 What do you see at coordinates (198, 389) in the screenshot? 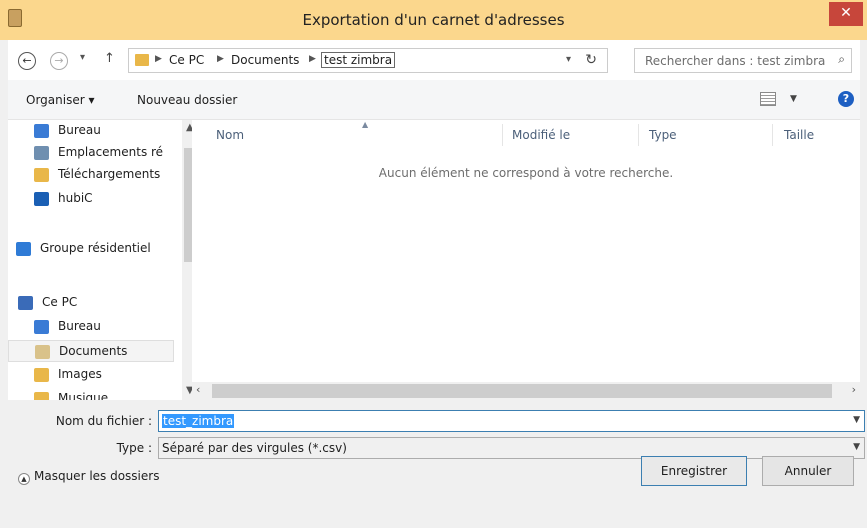
I see `scroll-left-icon: ‹` at bounding box center [198, 389].